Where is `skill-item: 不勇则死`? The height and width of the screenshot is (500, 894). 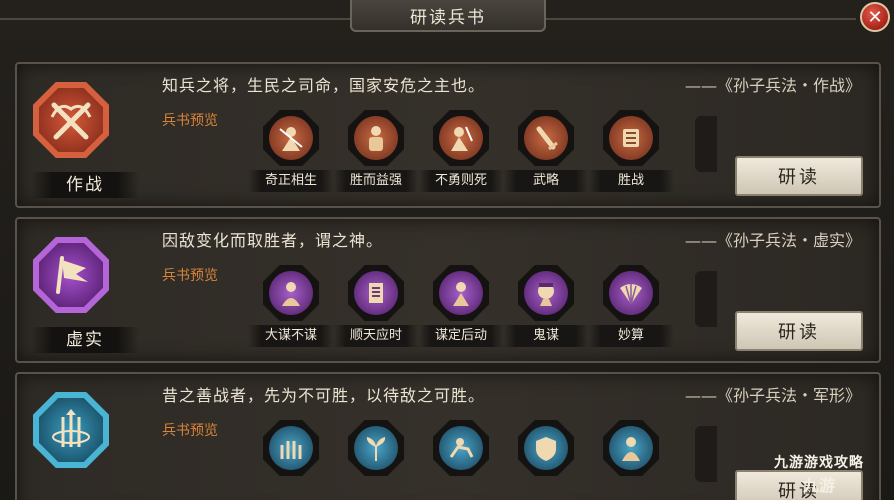
skill-item: 不勇则死 is located at coordinates (461, 151).